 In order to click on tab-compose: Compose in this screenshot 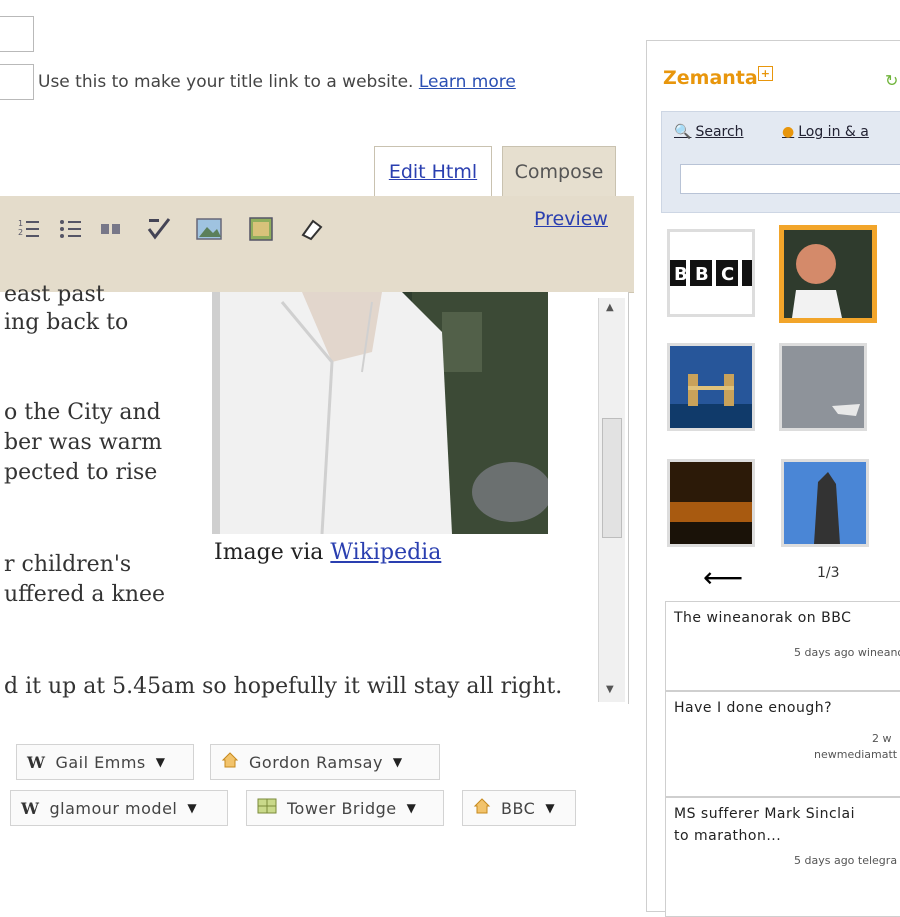, I will do `click(559, 171)`.